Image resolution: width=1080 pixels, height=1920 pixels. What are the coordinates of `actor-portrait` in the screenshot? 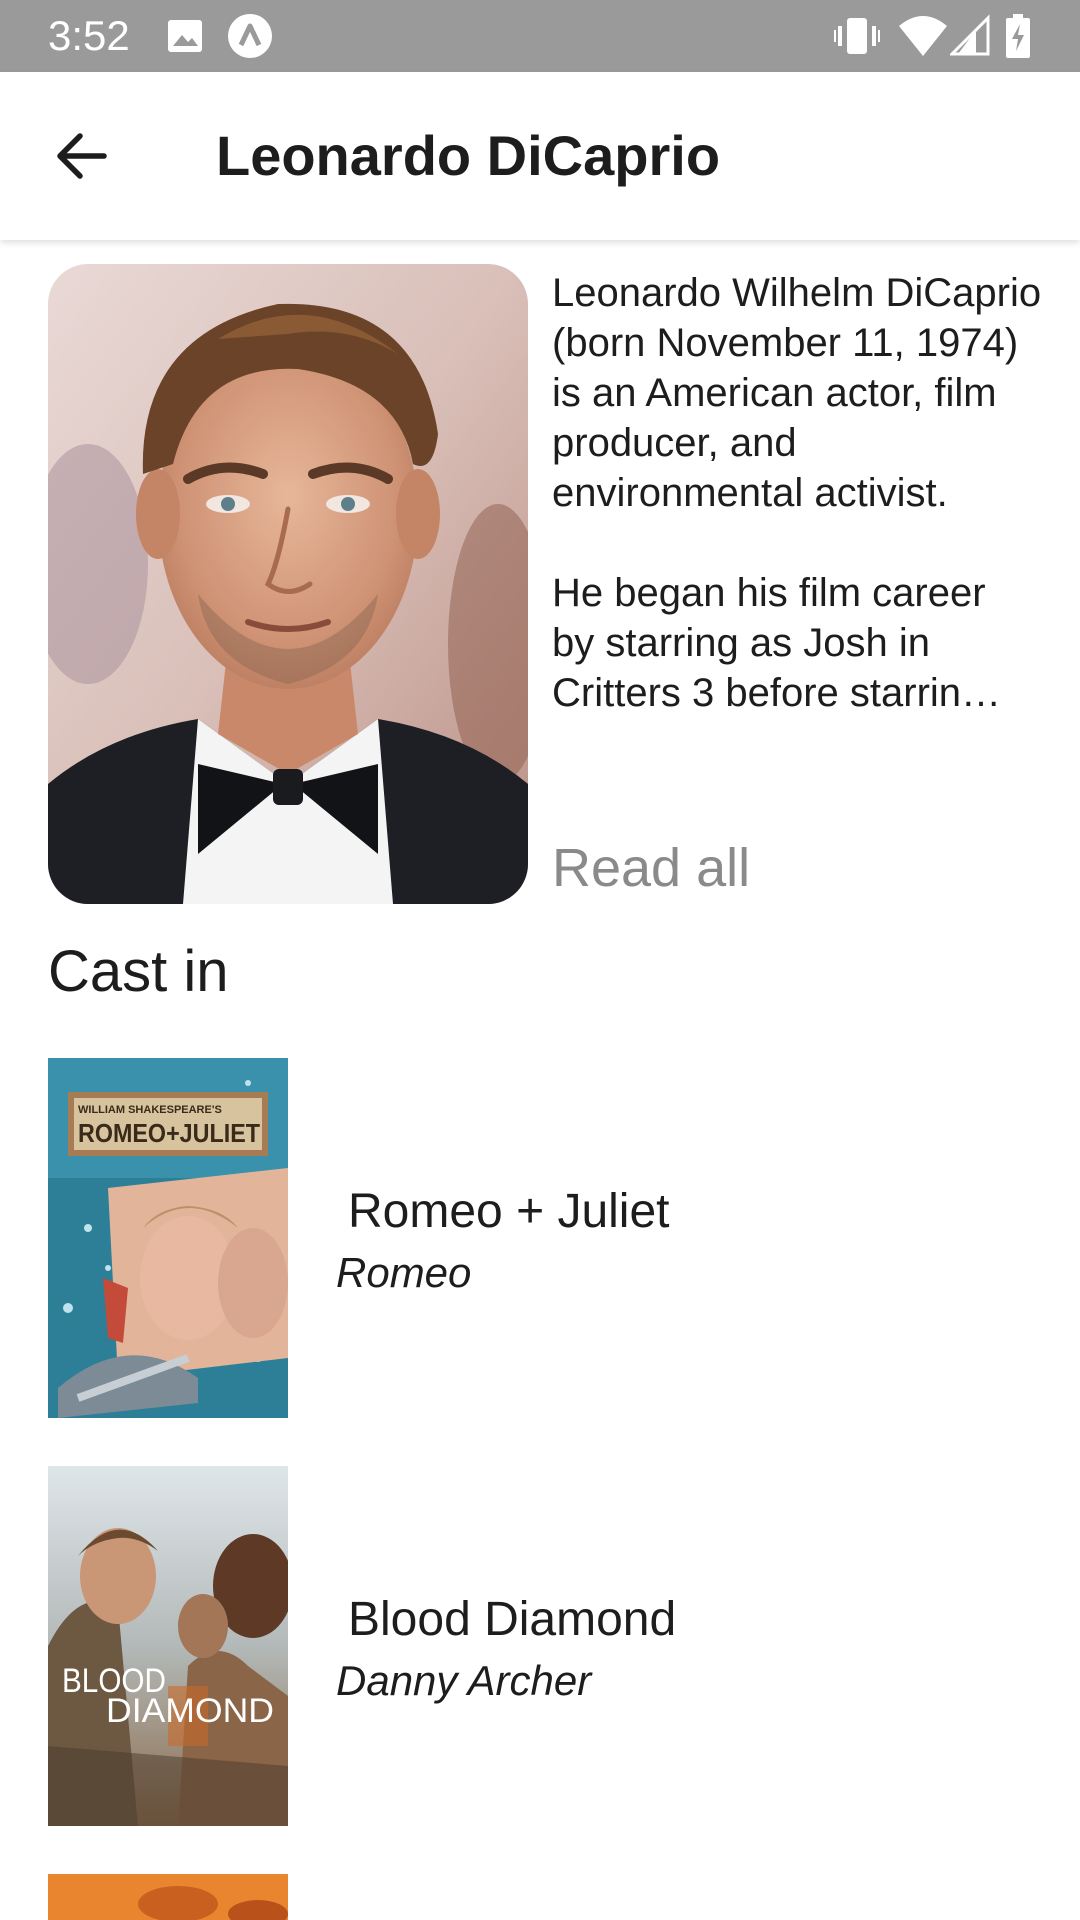 It's located at (288, 584).